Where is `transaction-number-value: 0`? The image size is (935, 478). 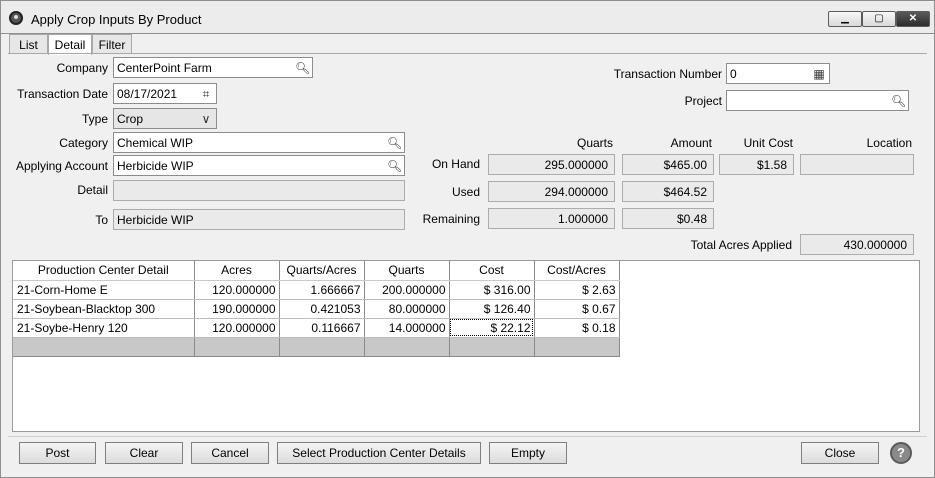
transaction-number-value: 0 is located at coordinates (733, 74).